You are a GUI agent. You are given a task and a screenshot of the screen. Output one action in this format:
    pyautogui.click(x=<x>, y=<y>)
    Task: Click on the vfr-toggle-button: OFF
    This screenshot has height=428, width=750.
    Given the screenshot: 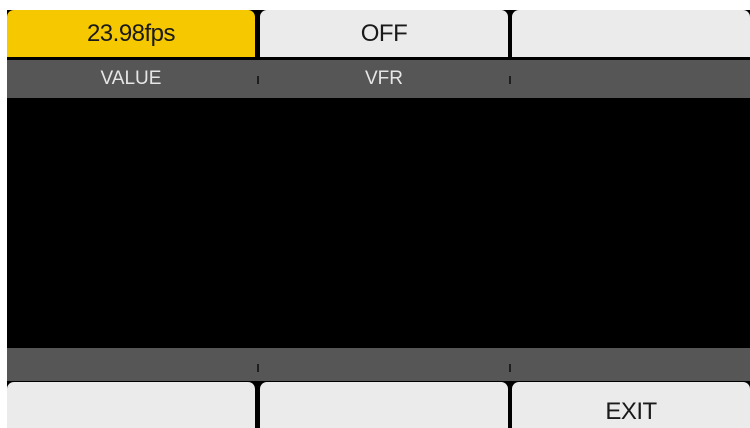 What is the action you would take?
    pyautogui.click(x=384, y=33)
    